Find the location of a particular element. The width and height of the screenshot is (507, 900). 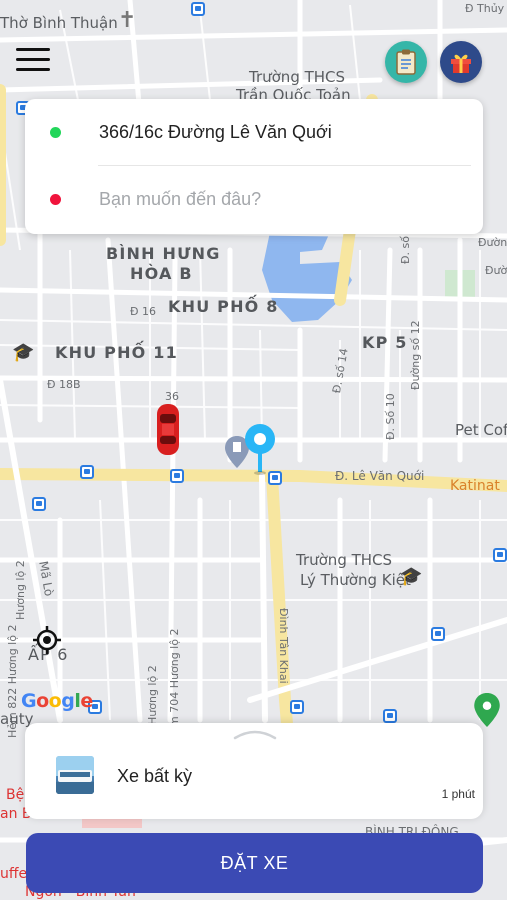

menu-button is located at coordinates (34, 62).